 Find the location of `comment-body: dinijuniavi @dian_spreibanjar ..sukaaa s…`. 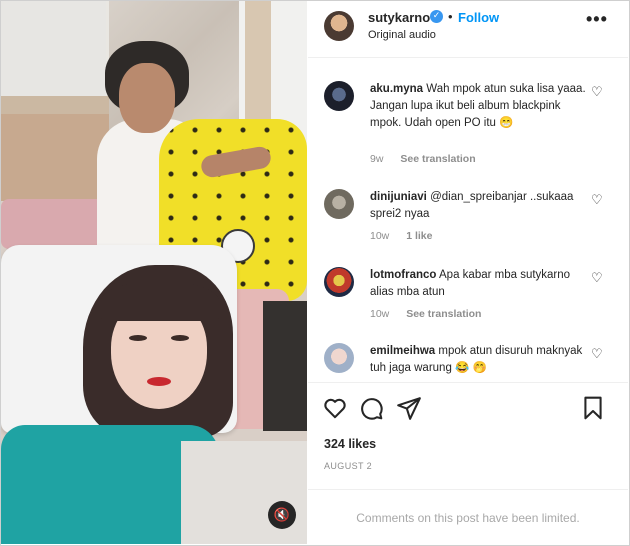

comment-body: dinijuniavi @dian_spreibanjar ..sukaaa s… is located at coordinates (480, 206).